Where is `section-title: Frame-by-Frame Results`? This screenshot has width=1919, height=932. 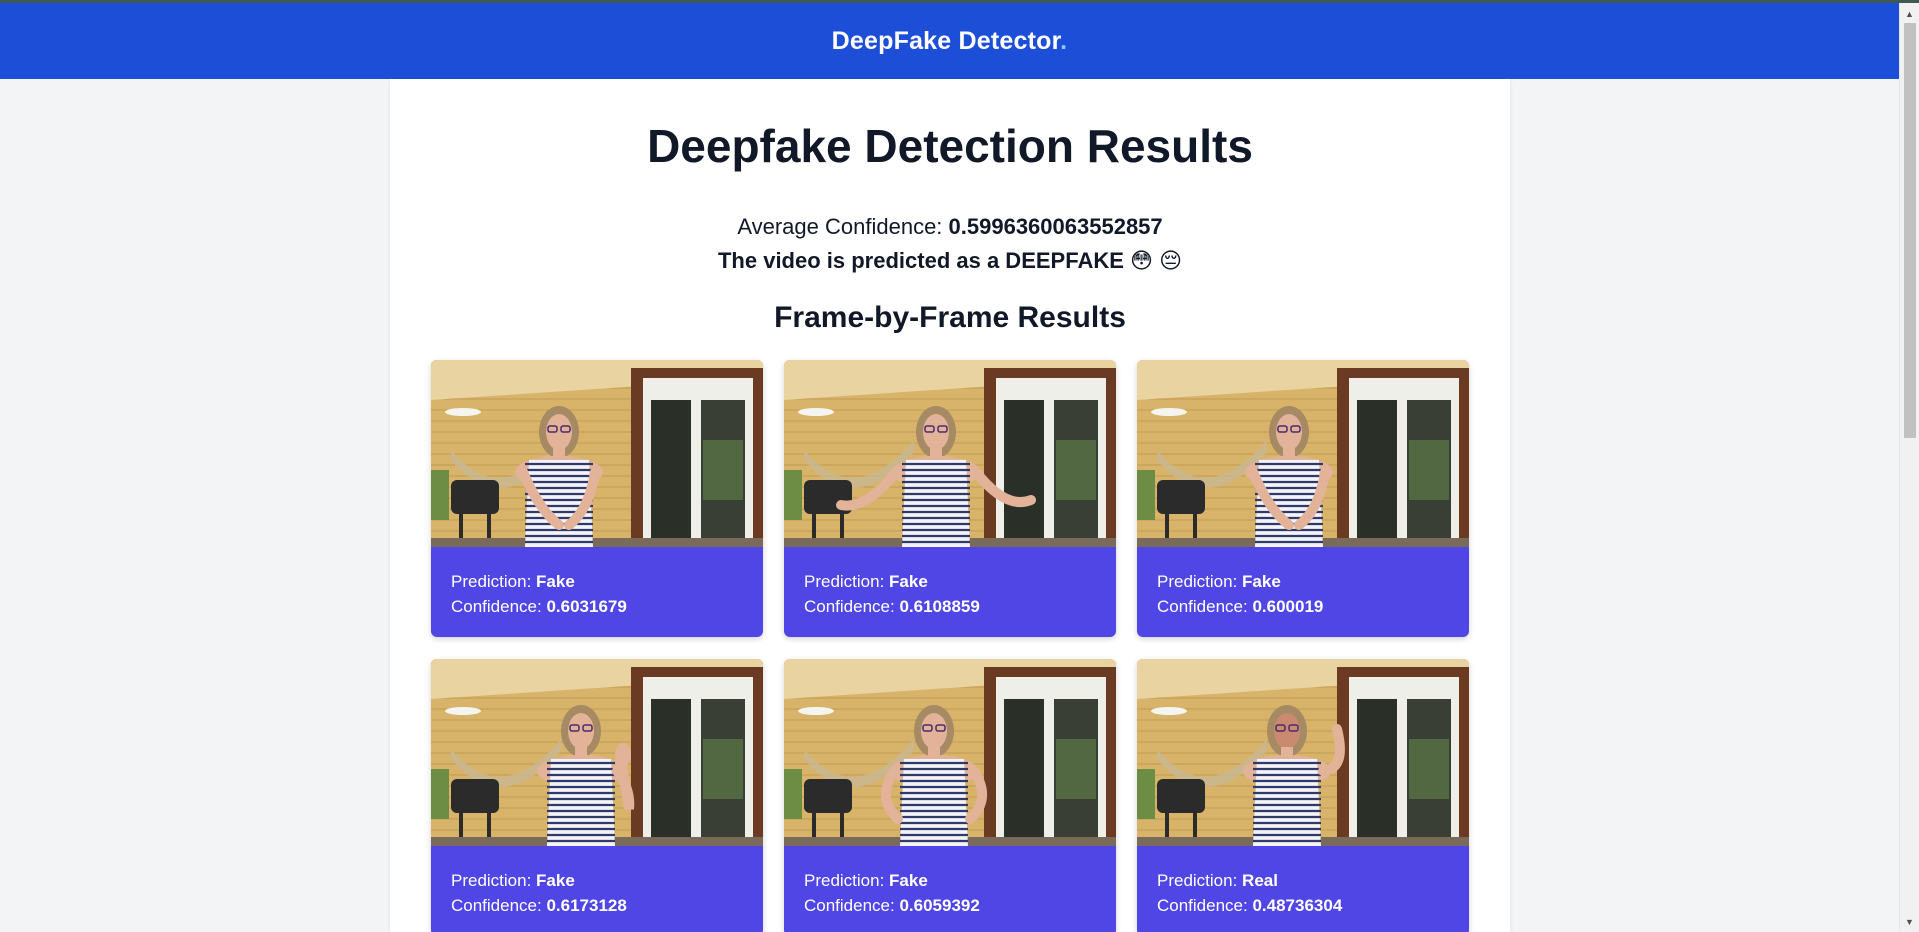 section-title: Frame-by-Frame Results is located at coordinates (950, 317).